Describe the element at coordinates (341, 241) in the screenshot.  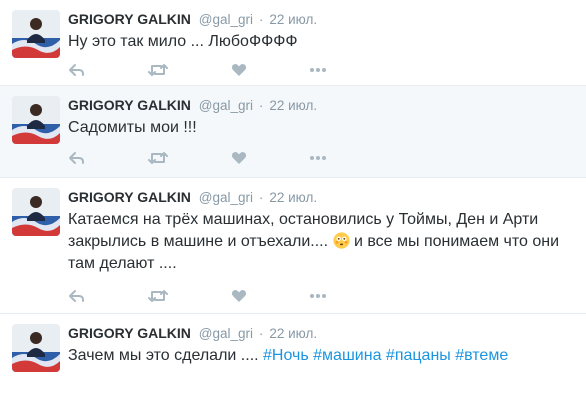
I see `flushed-face-emoji` at that location.